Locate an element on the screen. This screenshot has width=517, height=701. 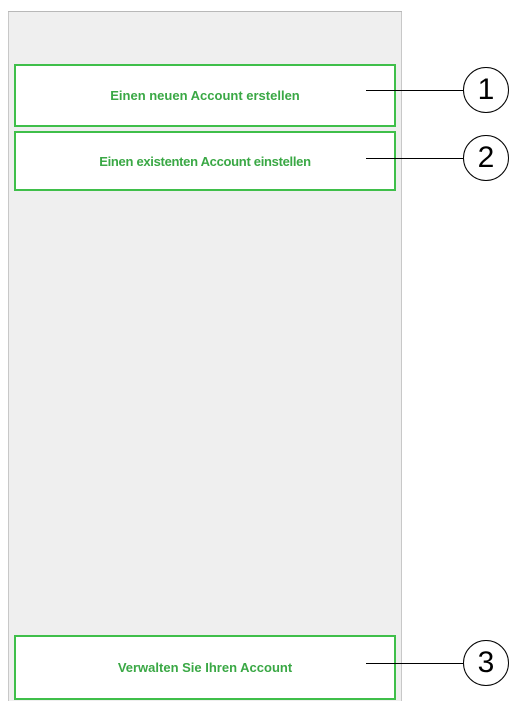
set-up-existing-account-label: Einen existenten Account einstellen is located at coordinates (205, 161).